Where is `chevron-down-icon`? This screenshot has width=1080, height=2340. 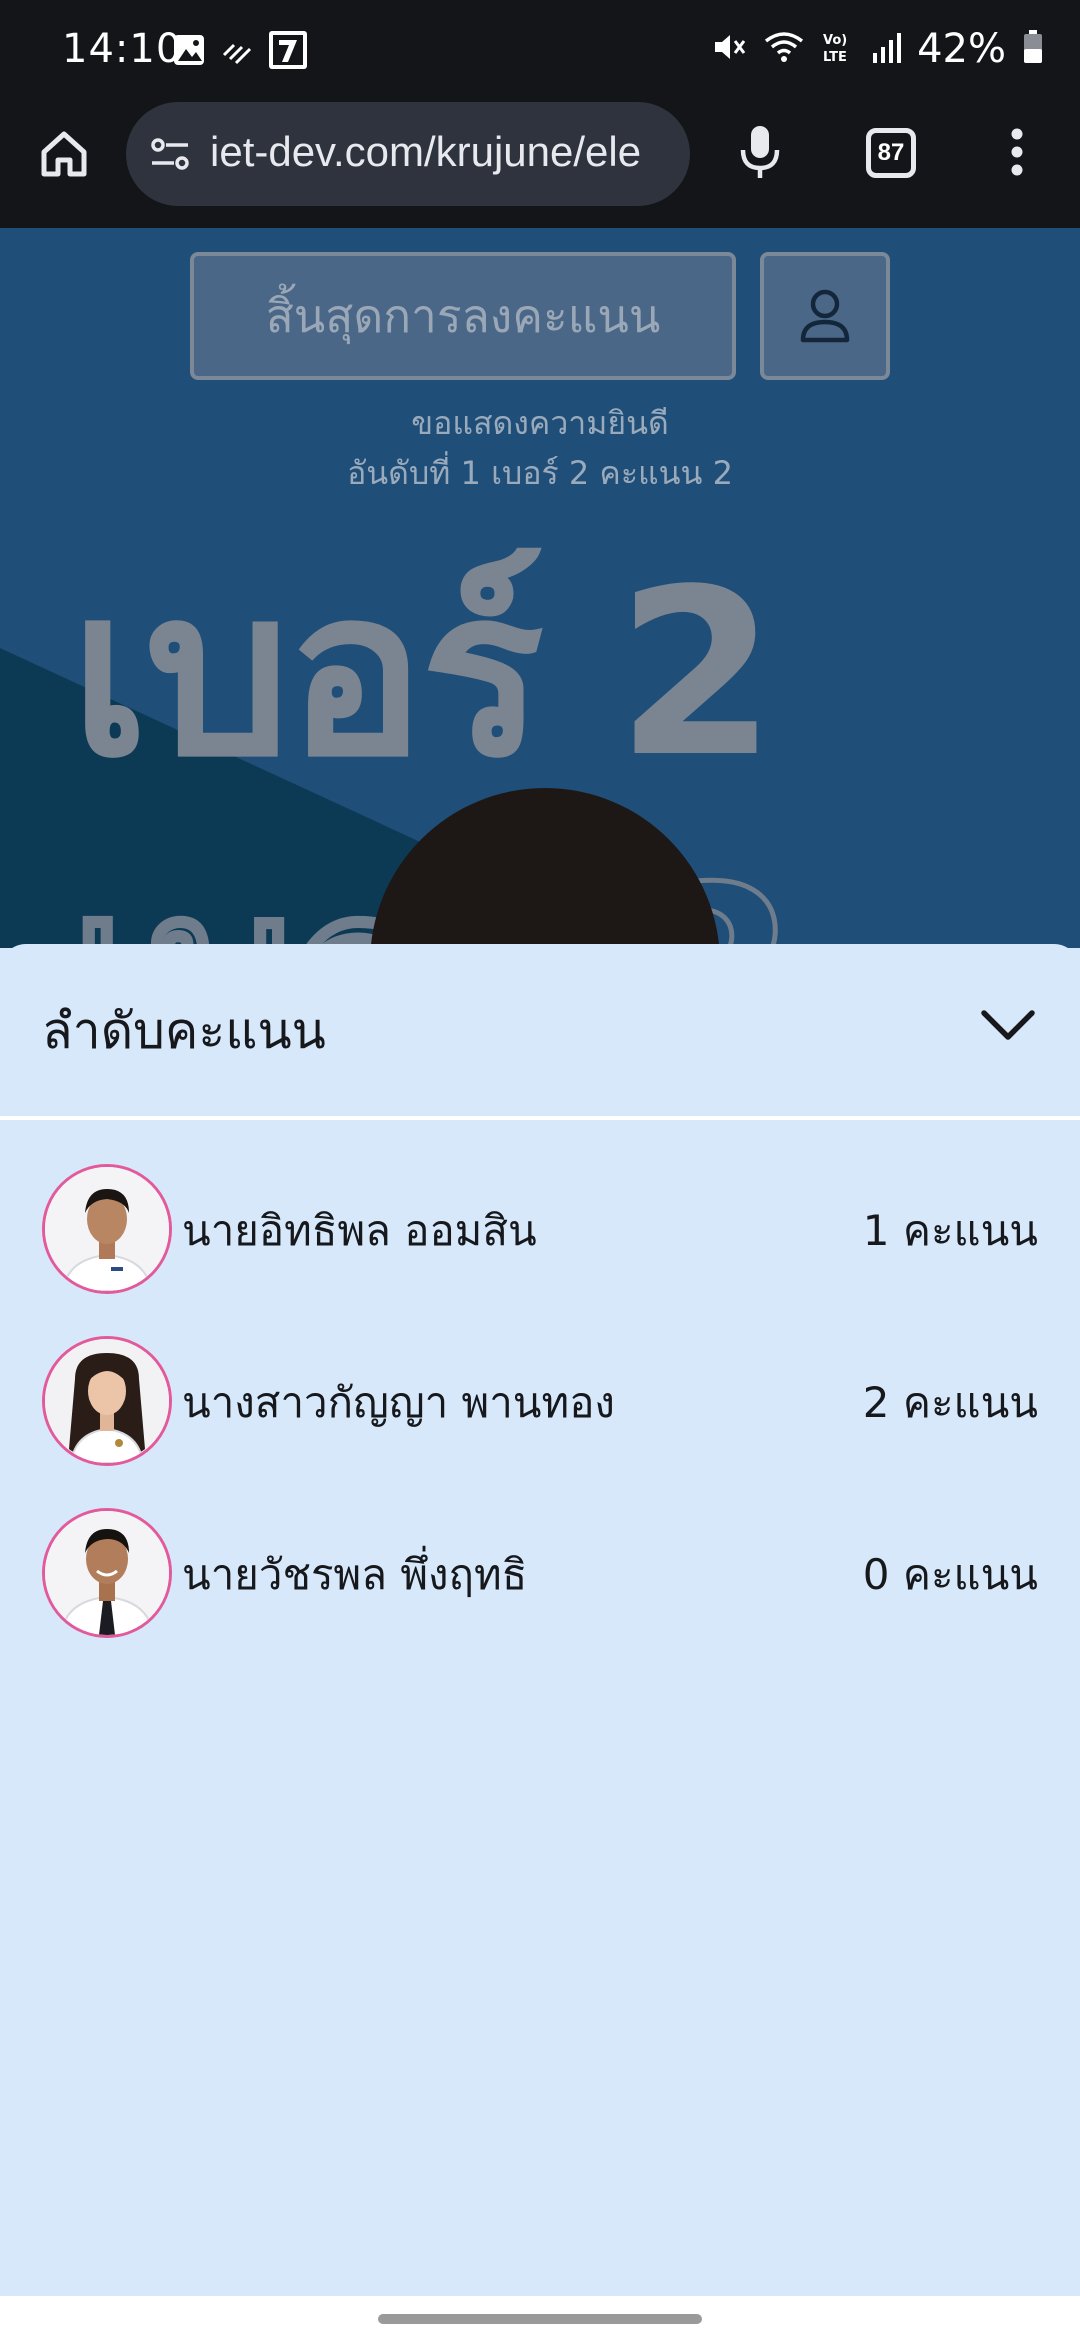 chevron-down-icon is located at coordinates (1008, 1025).